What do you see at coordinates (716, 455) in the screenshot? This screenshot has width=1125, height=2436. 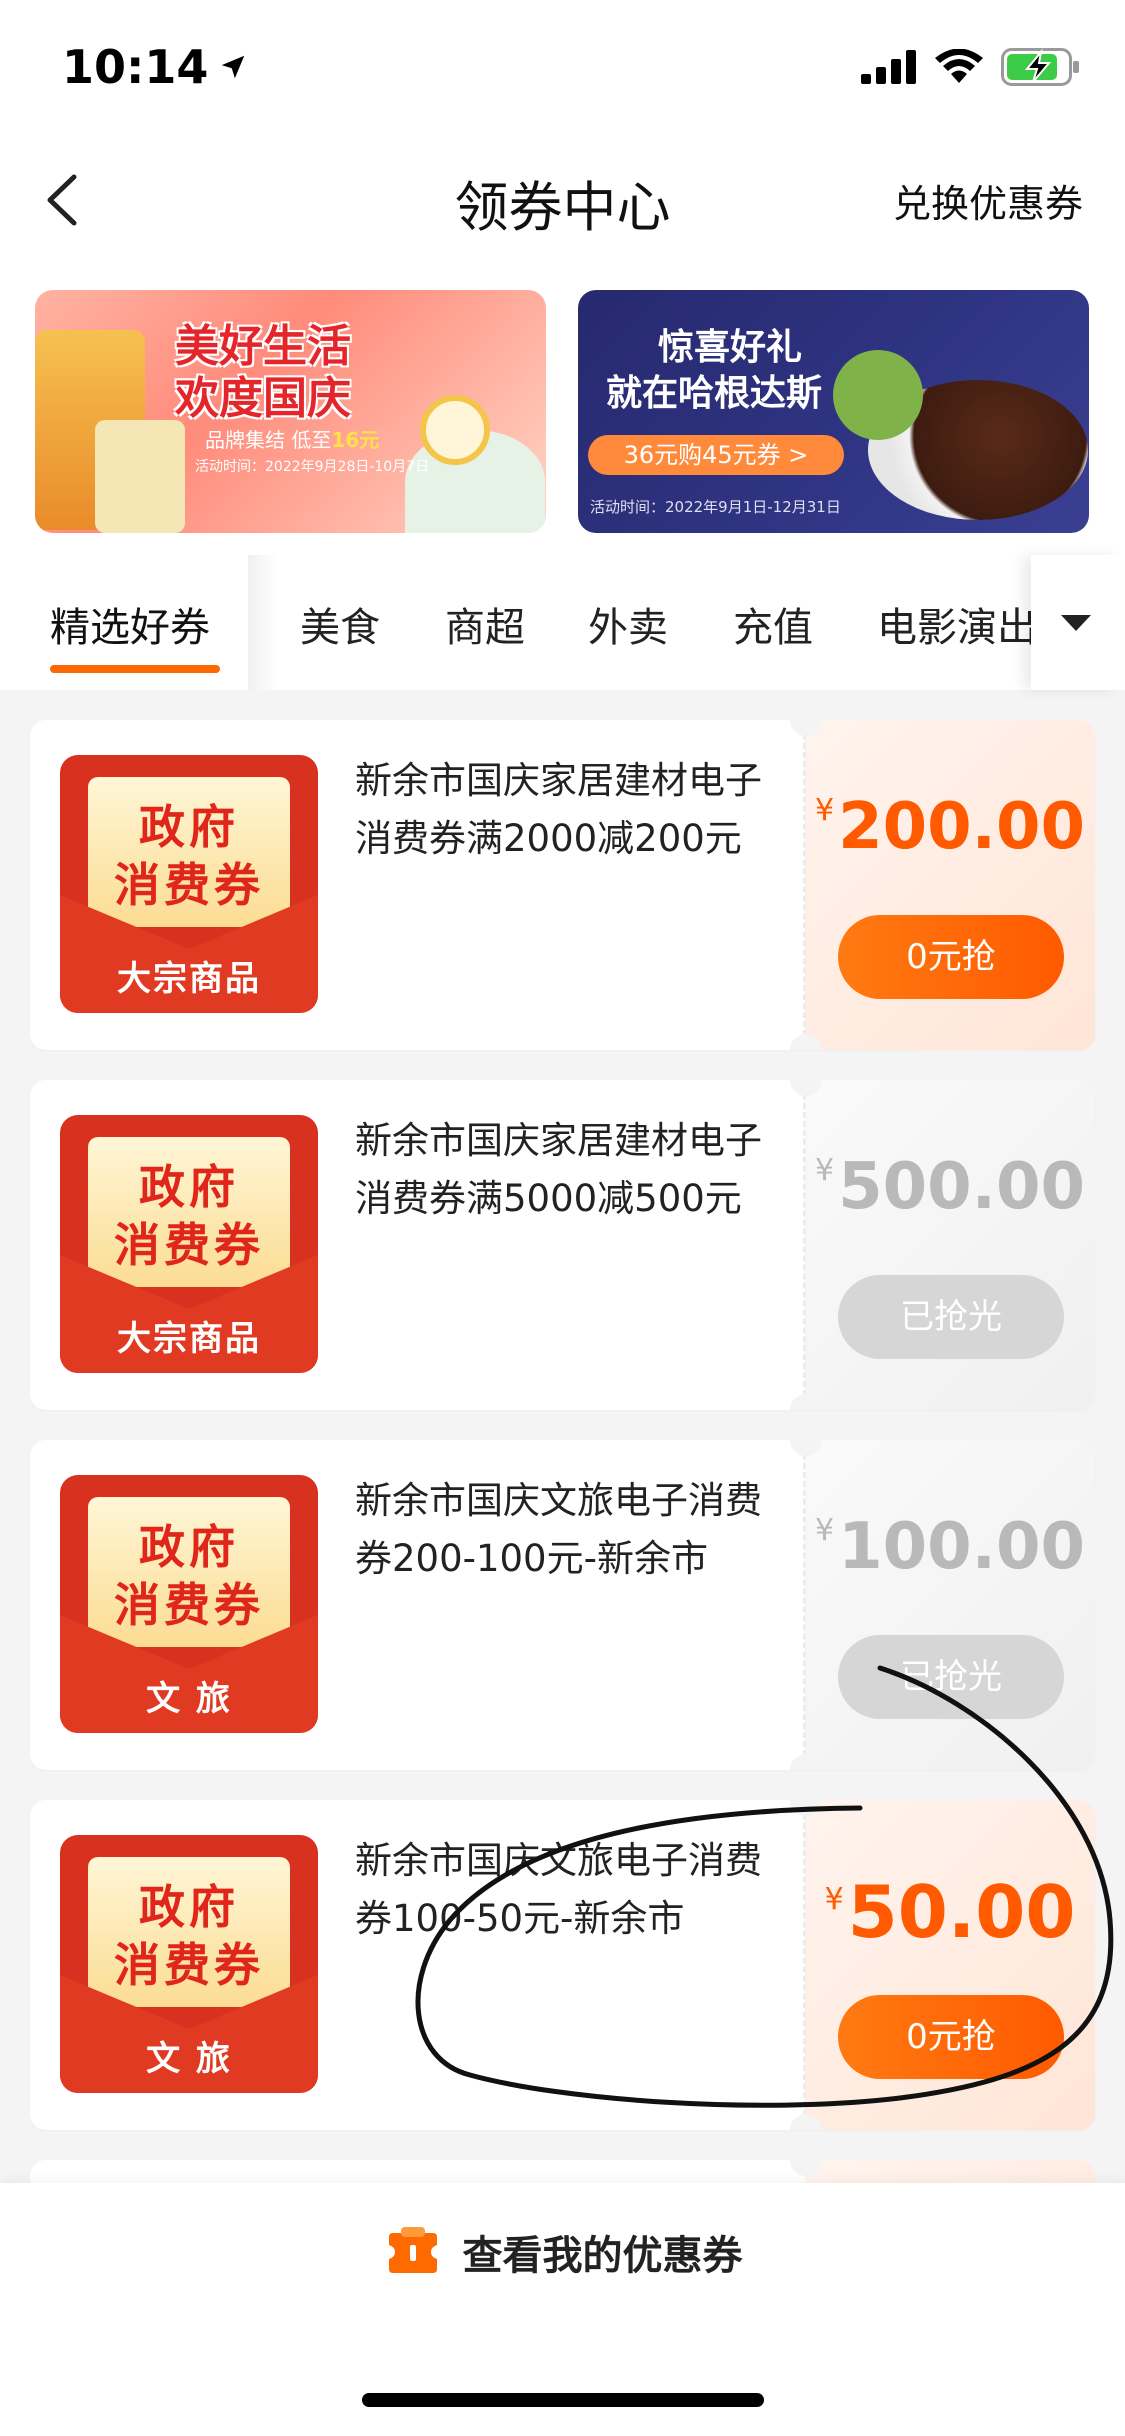 I see `banner-offer-pill: 36元购45元券 >` at bounding box center [716, 455].